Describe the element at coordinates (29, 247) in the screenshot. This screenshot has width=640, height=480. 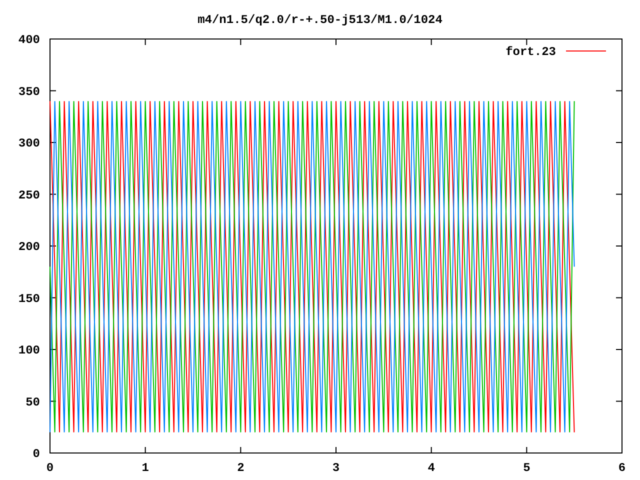
I see `tick-label: 200` at that location.